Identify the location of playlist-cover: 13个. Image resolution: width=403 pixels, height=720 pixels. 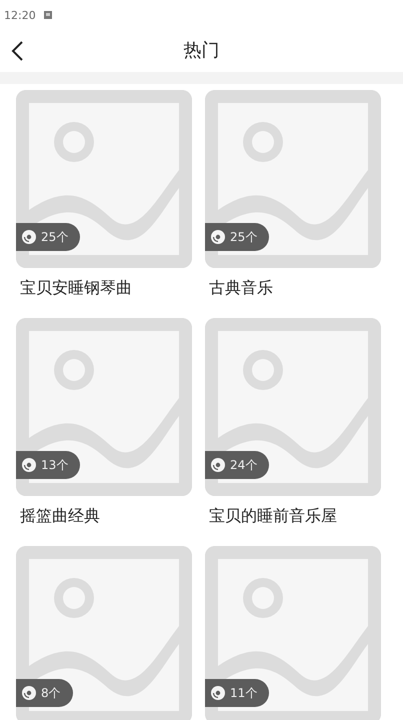
(104, 407).